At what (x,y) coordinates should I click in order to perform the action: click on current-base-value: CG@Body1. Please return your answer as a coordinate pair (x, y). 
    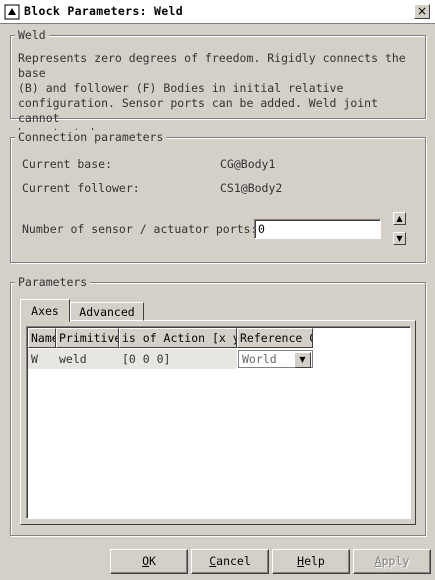
    Looking at the image, I should click on (248, 164).